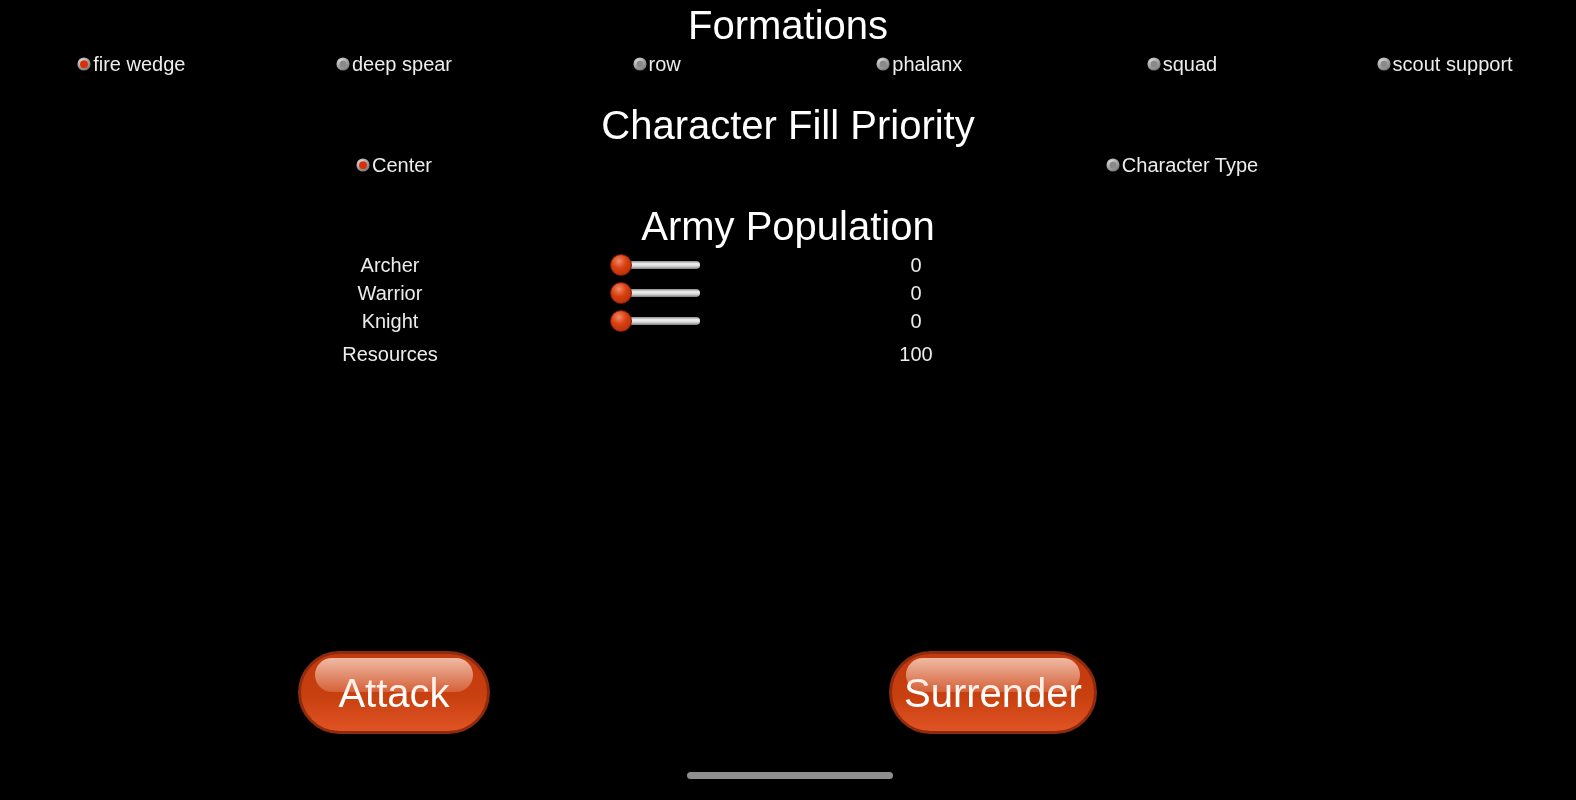 This screenshot has height=800, width=1576. I want to click on resources-label: Resources, so click(390, 354).